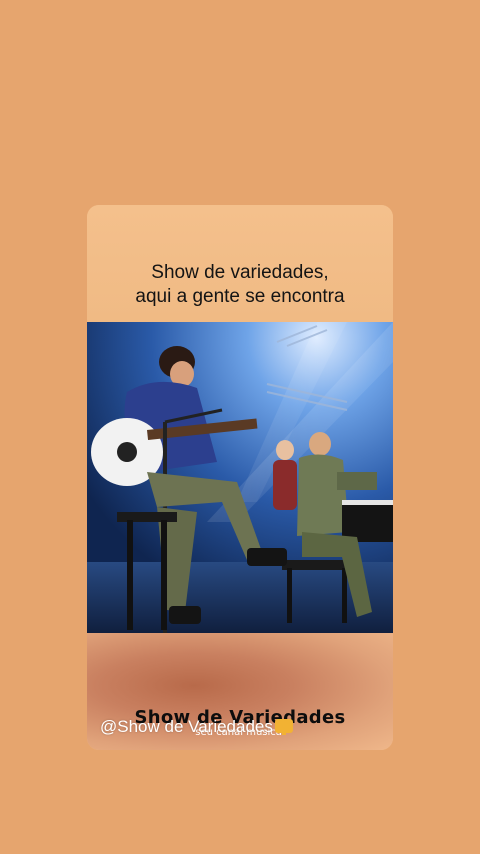 This screenshot has height=854, width=480. Describe the element at coordinates (186, 726) in the screenshot. I see `handle-text: @Show de Variedades` at that location.